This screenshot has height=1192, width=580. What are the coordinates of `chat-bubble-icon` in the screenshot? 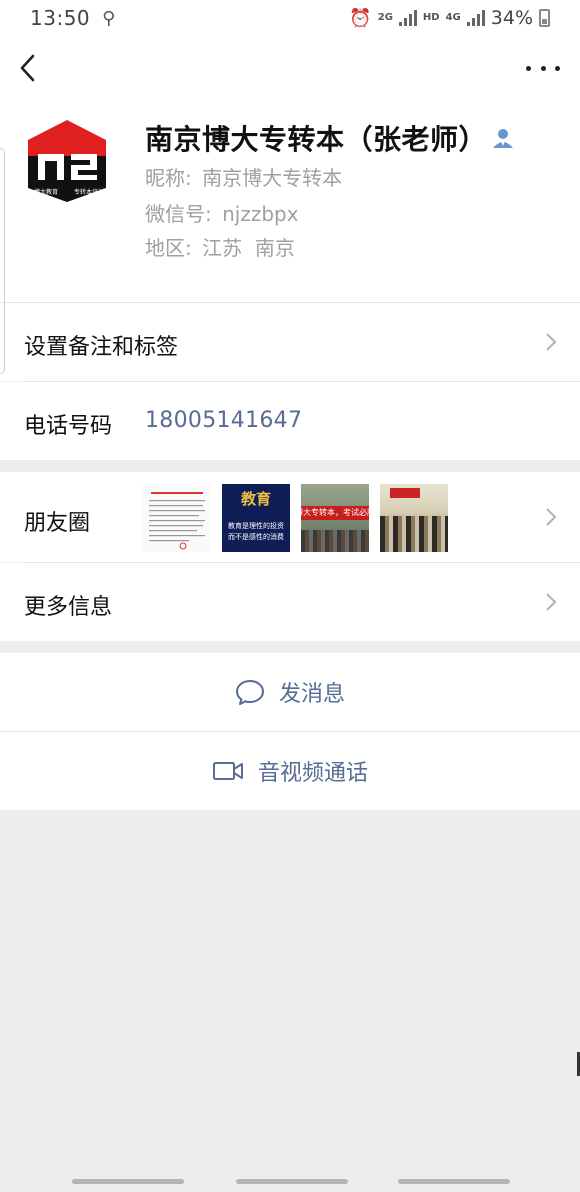 It's located at (249, 692).